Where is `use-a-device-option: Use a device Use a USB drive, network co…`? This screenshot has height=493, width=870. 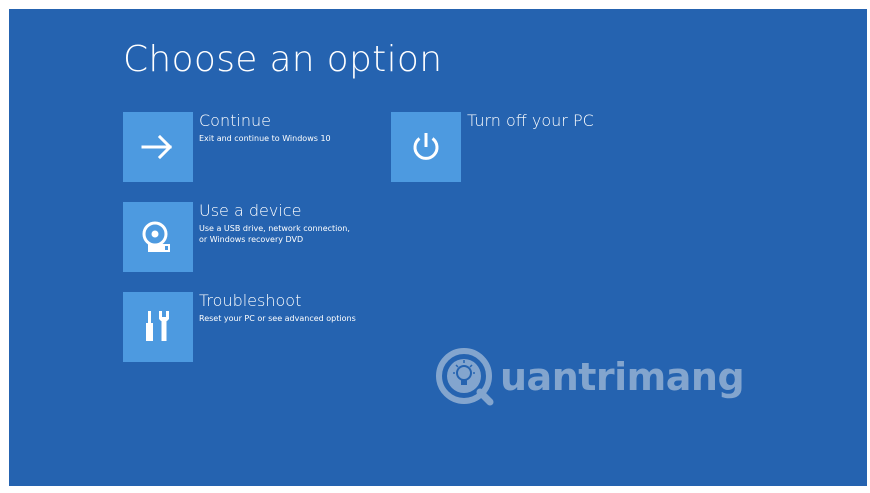
use-a-device-option: Use a device Use a USB drive, network co… is located at coordinates (263, 237).